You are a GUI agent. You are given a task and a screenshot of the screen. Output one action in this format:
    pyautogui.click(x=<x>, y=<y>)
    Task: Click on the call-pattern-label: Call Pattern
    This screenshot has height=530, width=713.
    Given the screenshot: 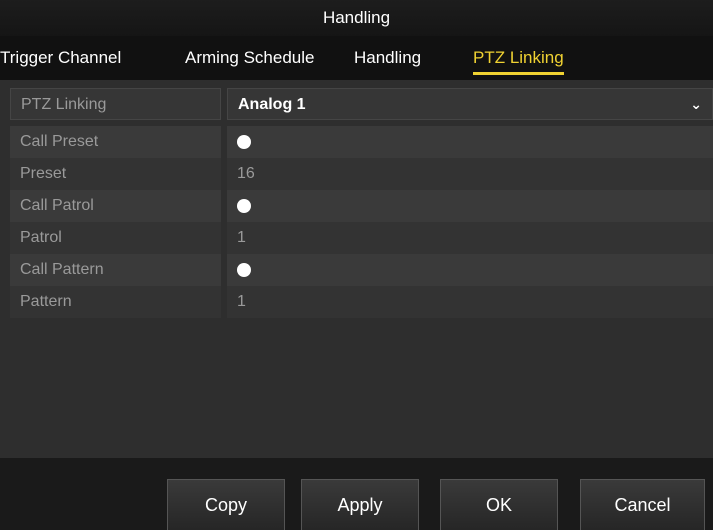 What is the action you would take?
    pyautogui.click(x=115, y=270)
    